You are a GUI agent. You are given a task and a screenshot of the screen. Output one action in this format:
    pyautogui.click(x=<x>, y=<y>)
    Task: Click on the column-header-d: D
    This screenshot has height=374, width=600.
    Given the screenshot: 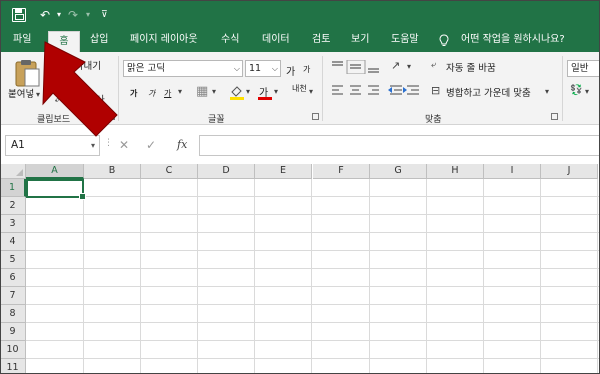 What is the action you would take?
    pyautogui.click(x=226, y=171)
    